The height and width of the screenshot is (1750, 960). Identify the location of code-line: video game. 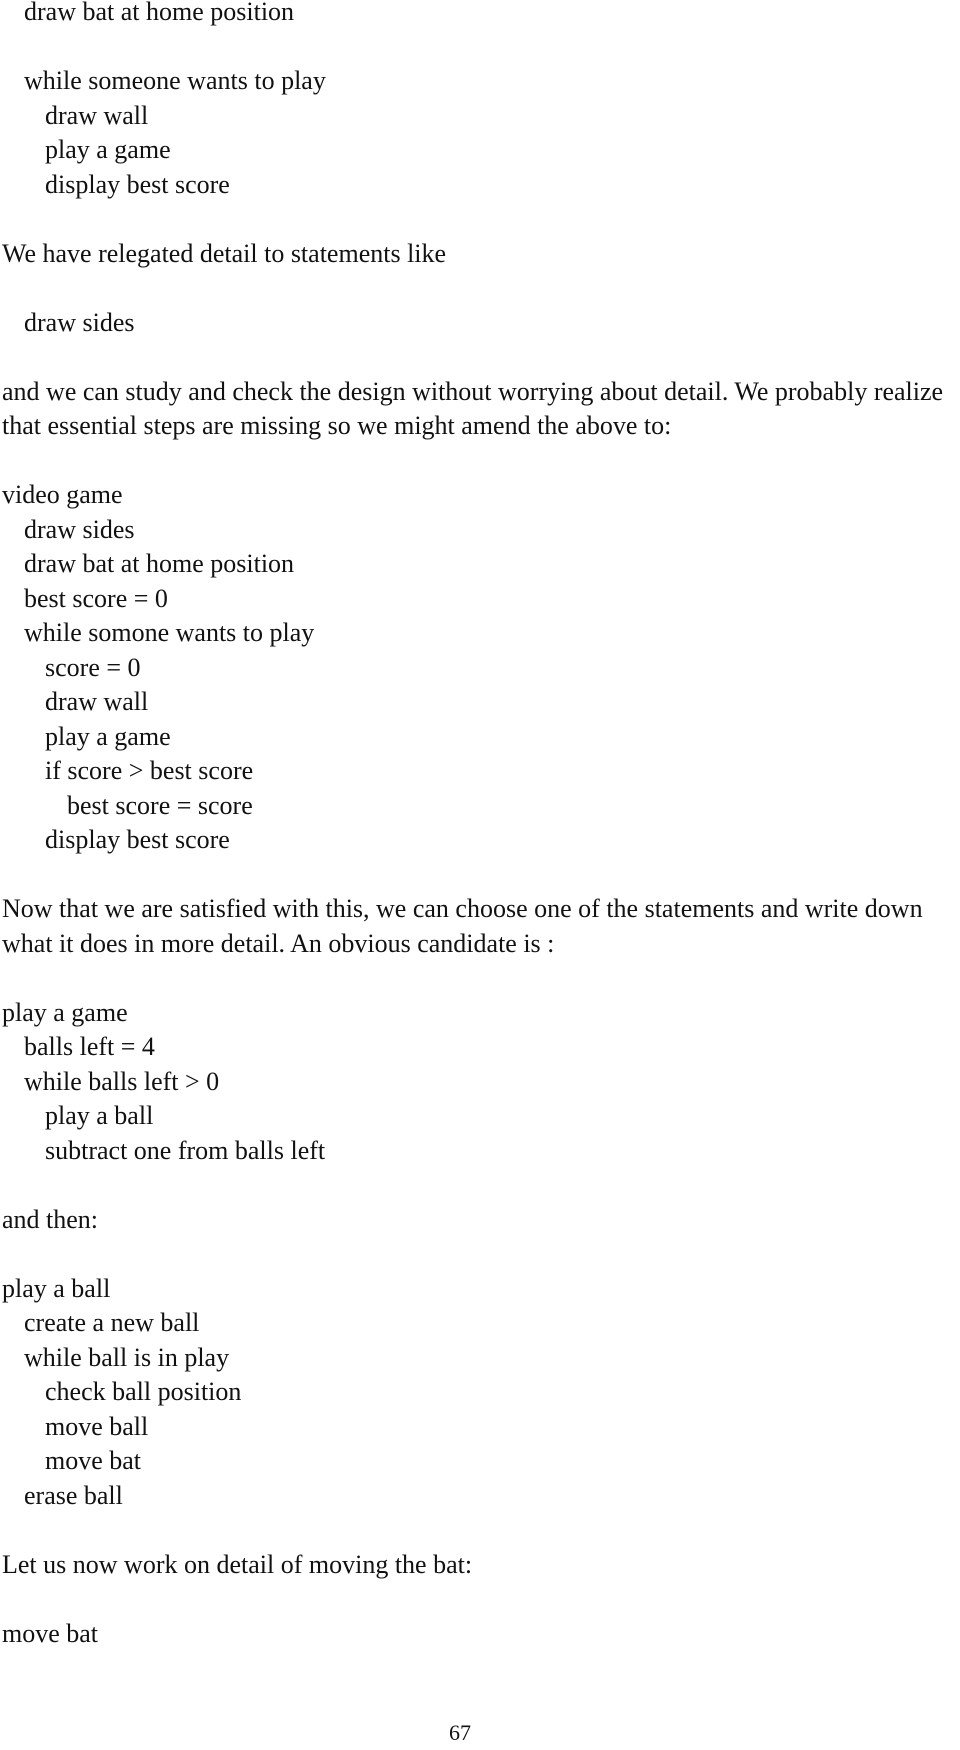
(62, 494).